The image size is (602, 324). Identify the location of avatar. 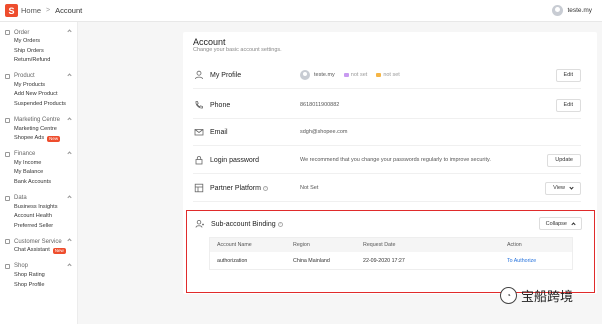
(305, 75).